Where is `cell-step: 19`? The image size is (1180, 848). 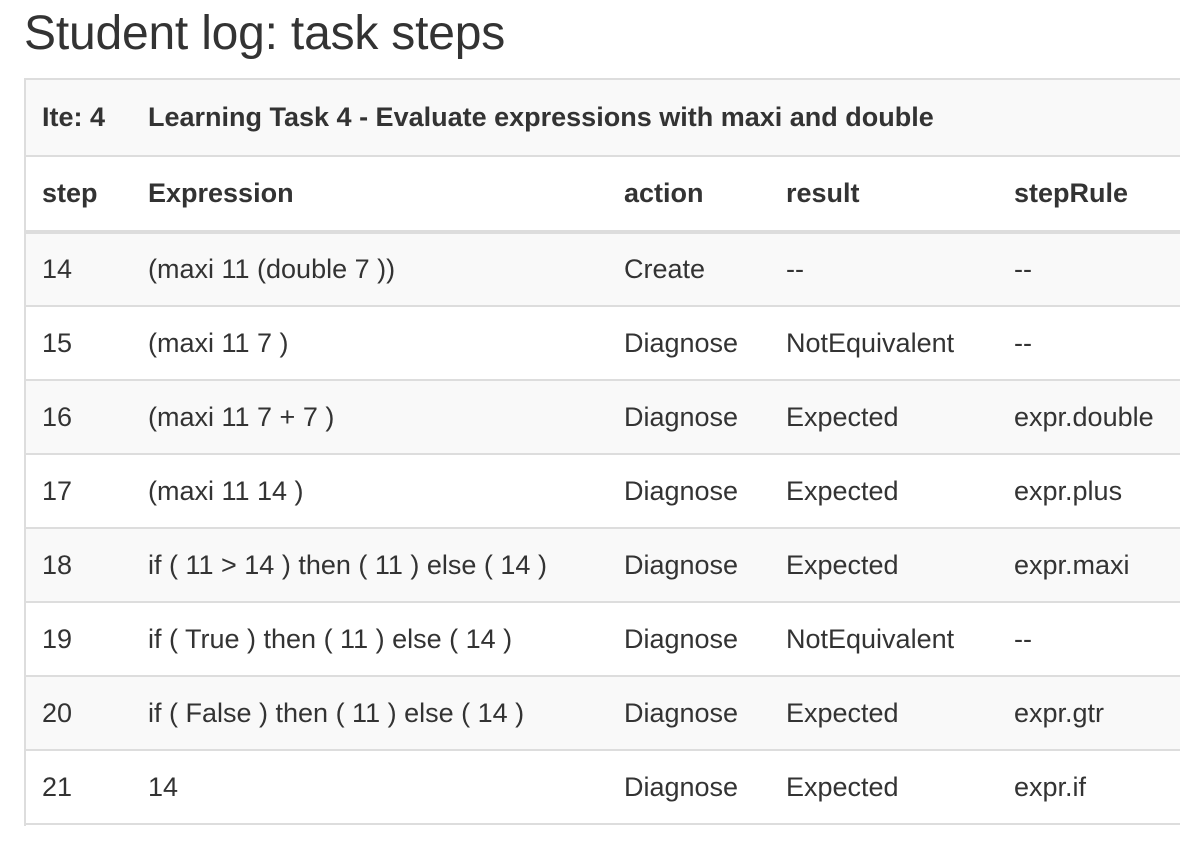
cell-step: 19 is located at coordinates (79, 639).